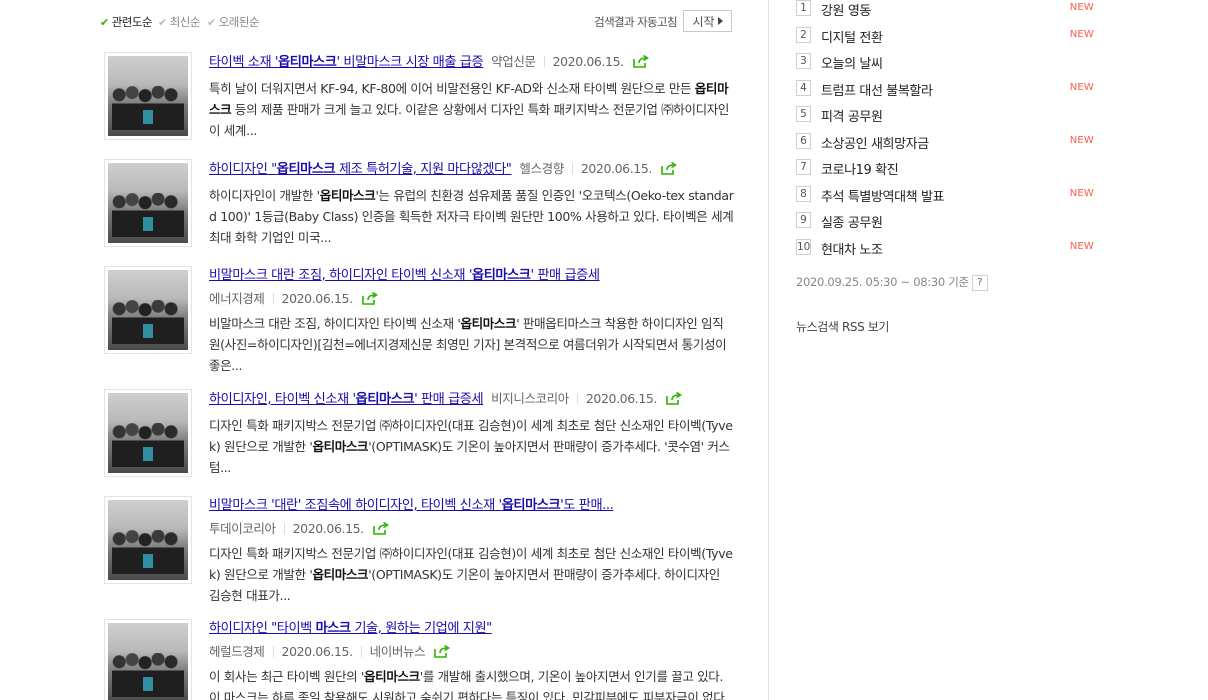 This screenshot has width=1208, height=700. I want to click on auto-refresh-start-button: 시작, so click(707, 21).